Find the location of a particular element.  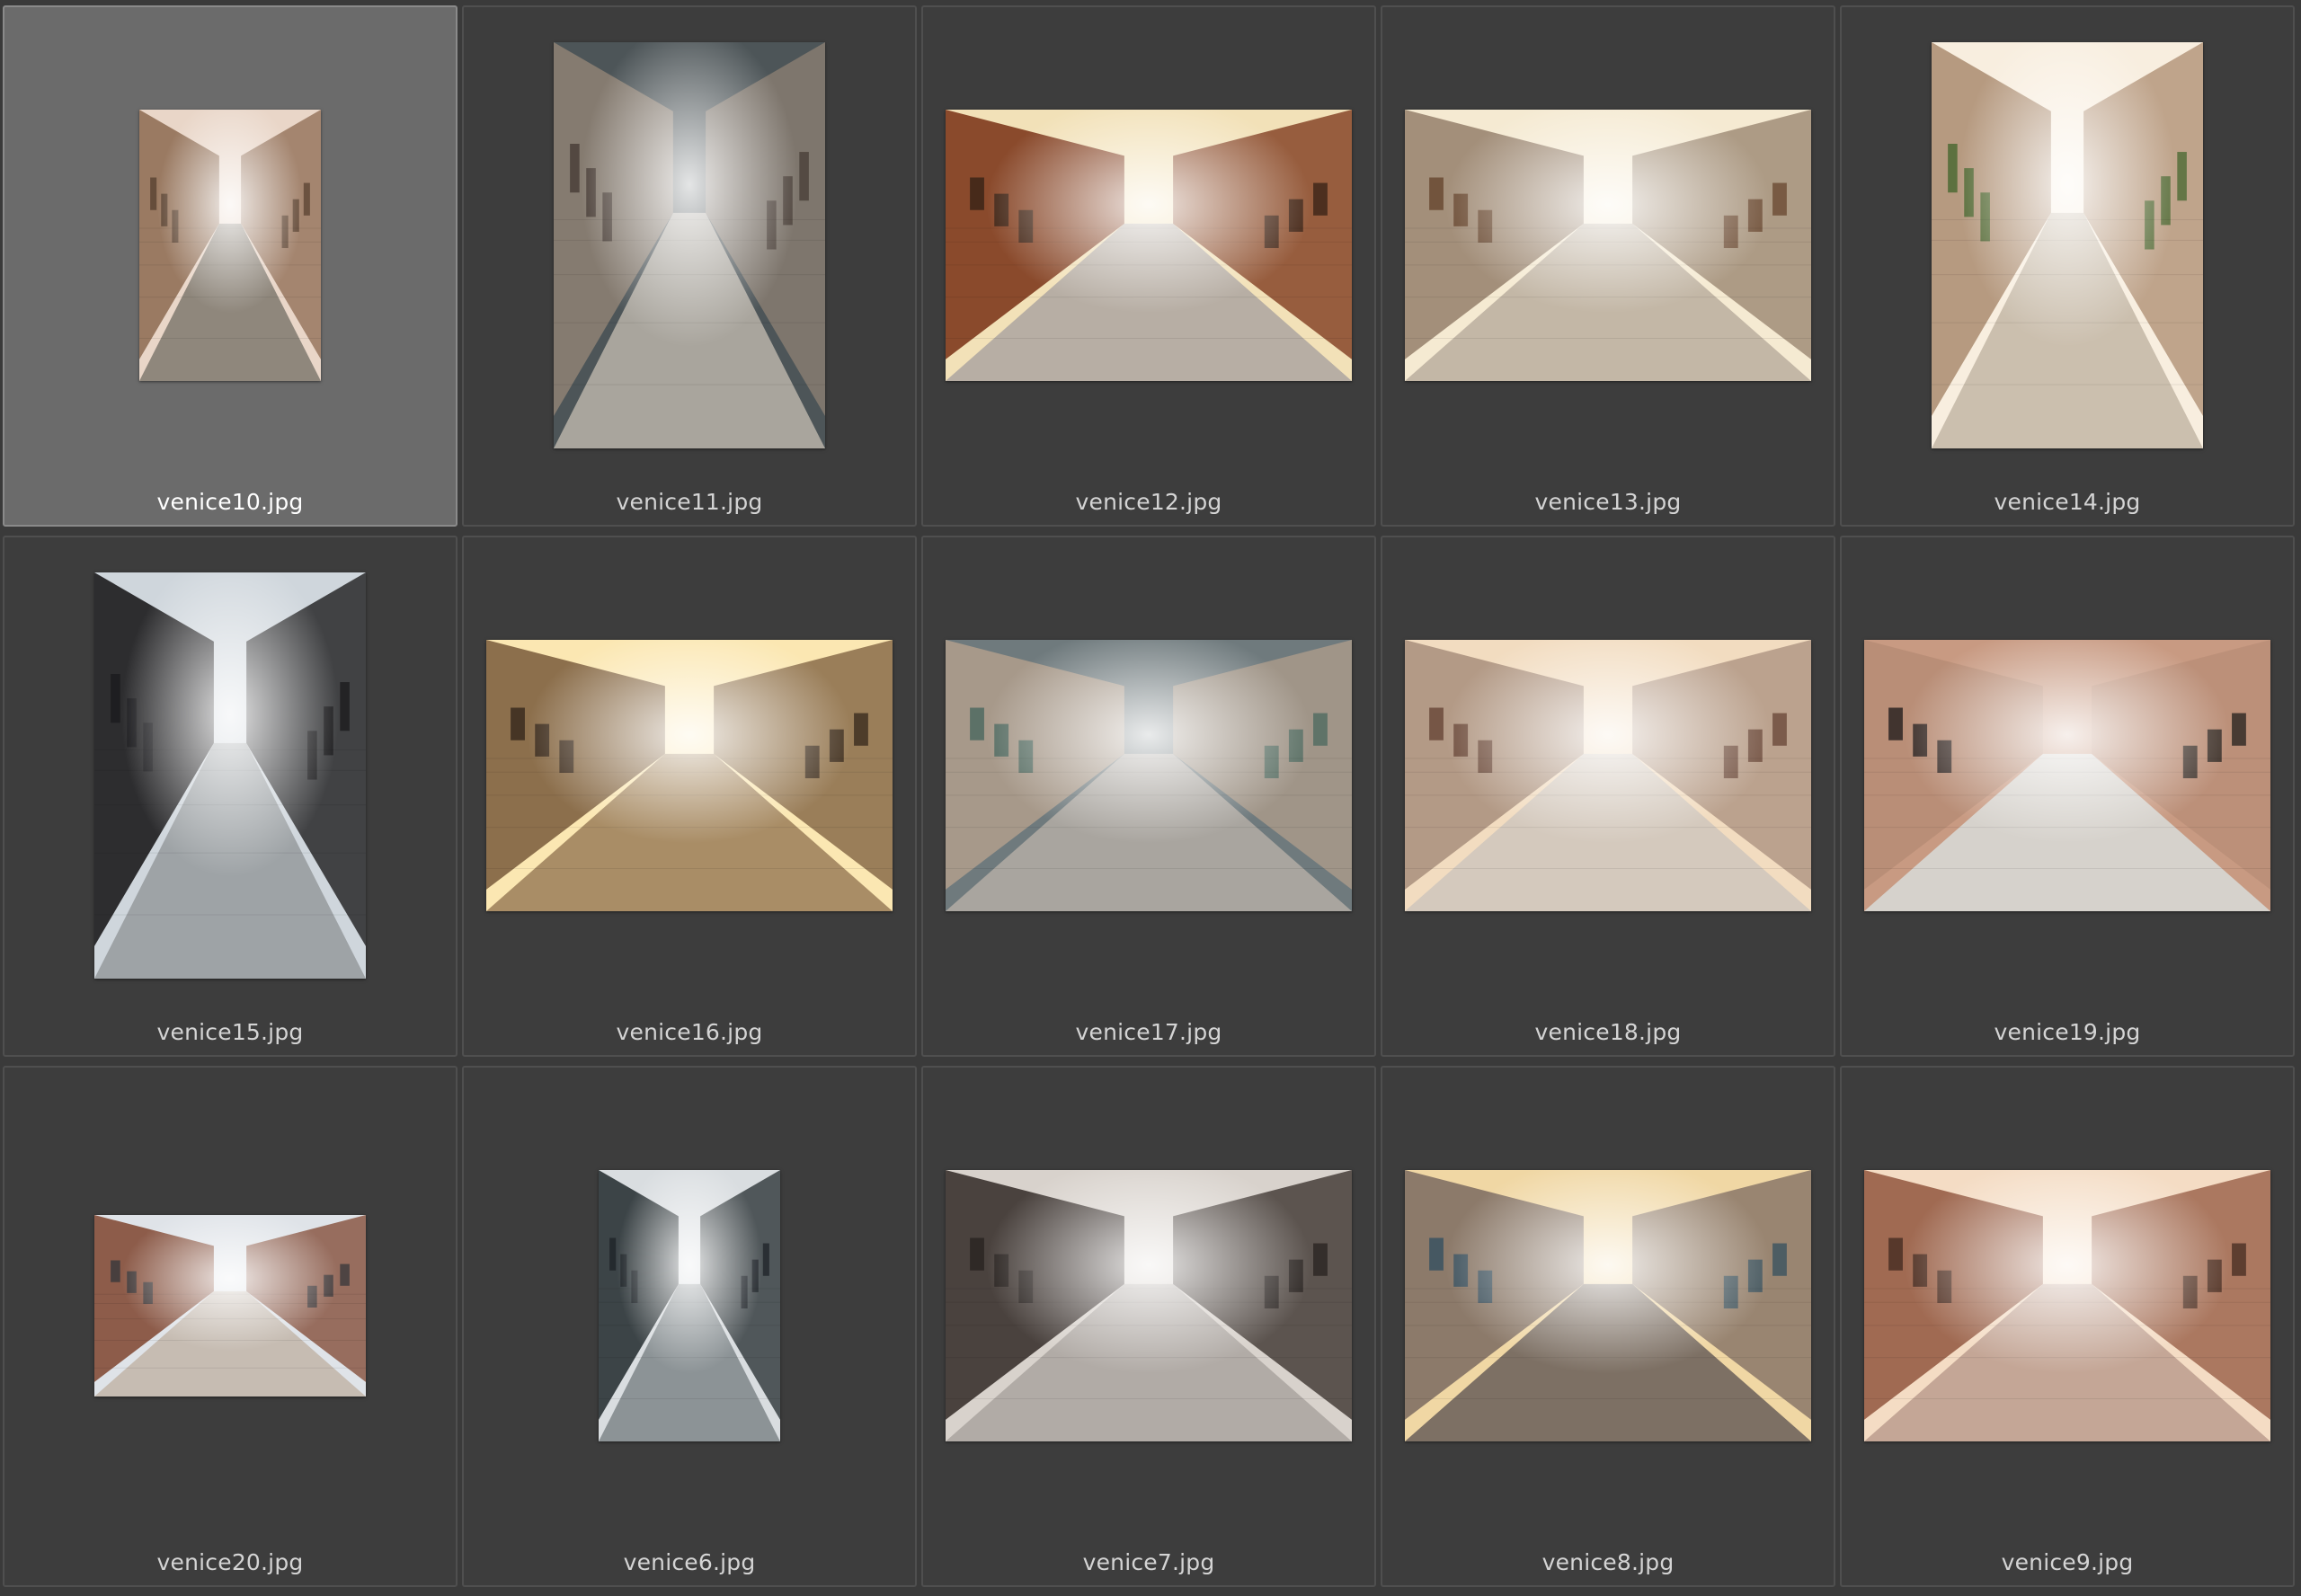

thumbnail-filename: venice12.jpg is located at coordinates (1148, 502).